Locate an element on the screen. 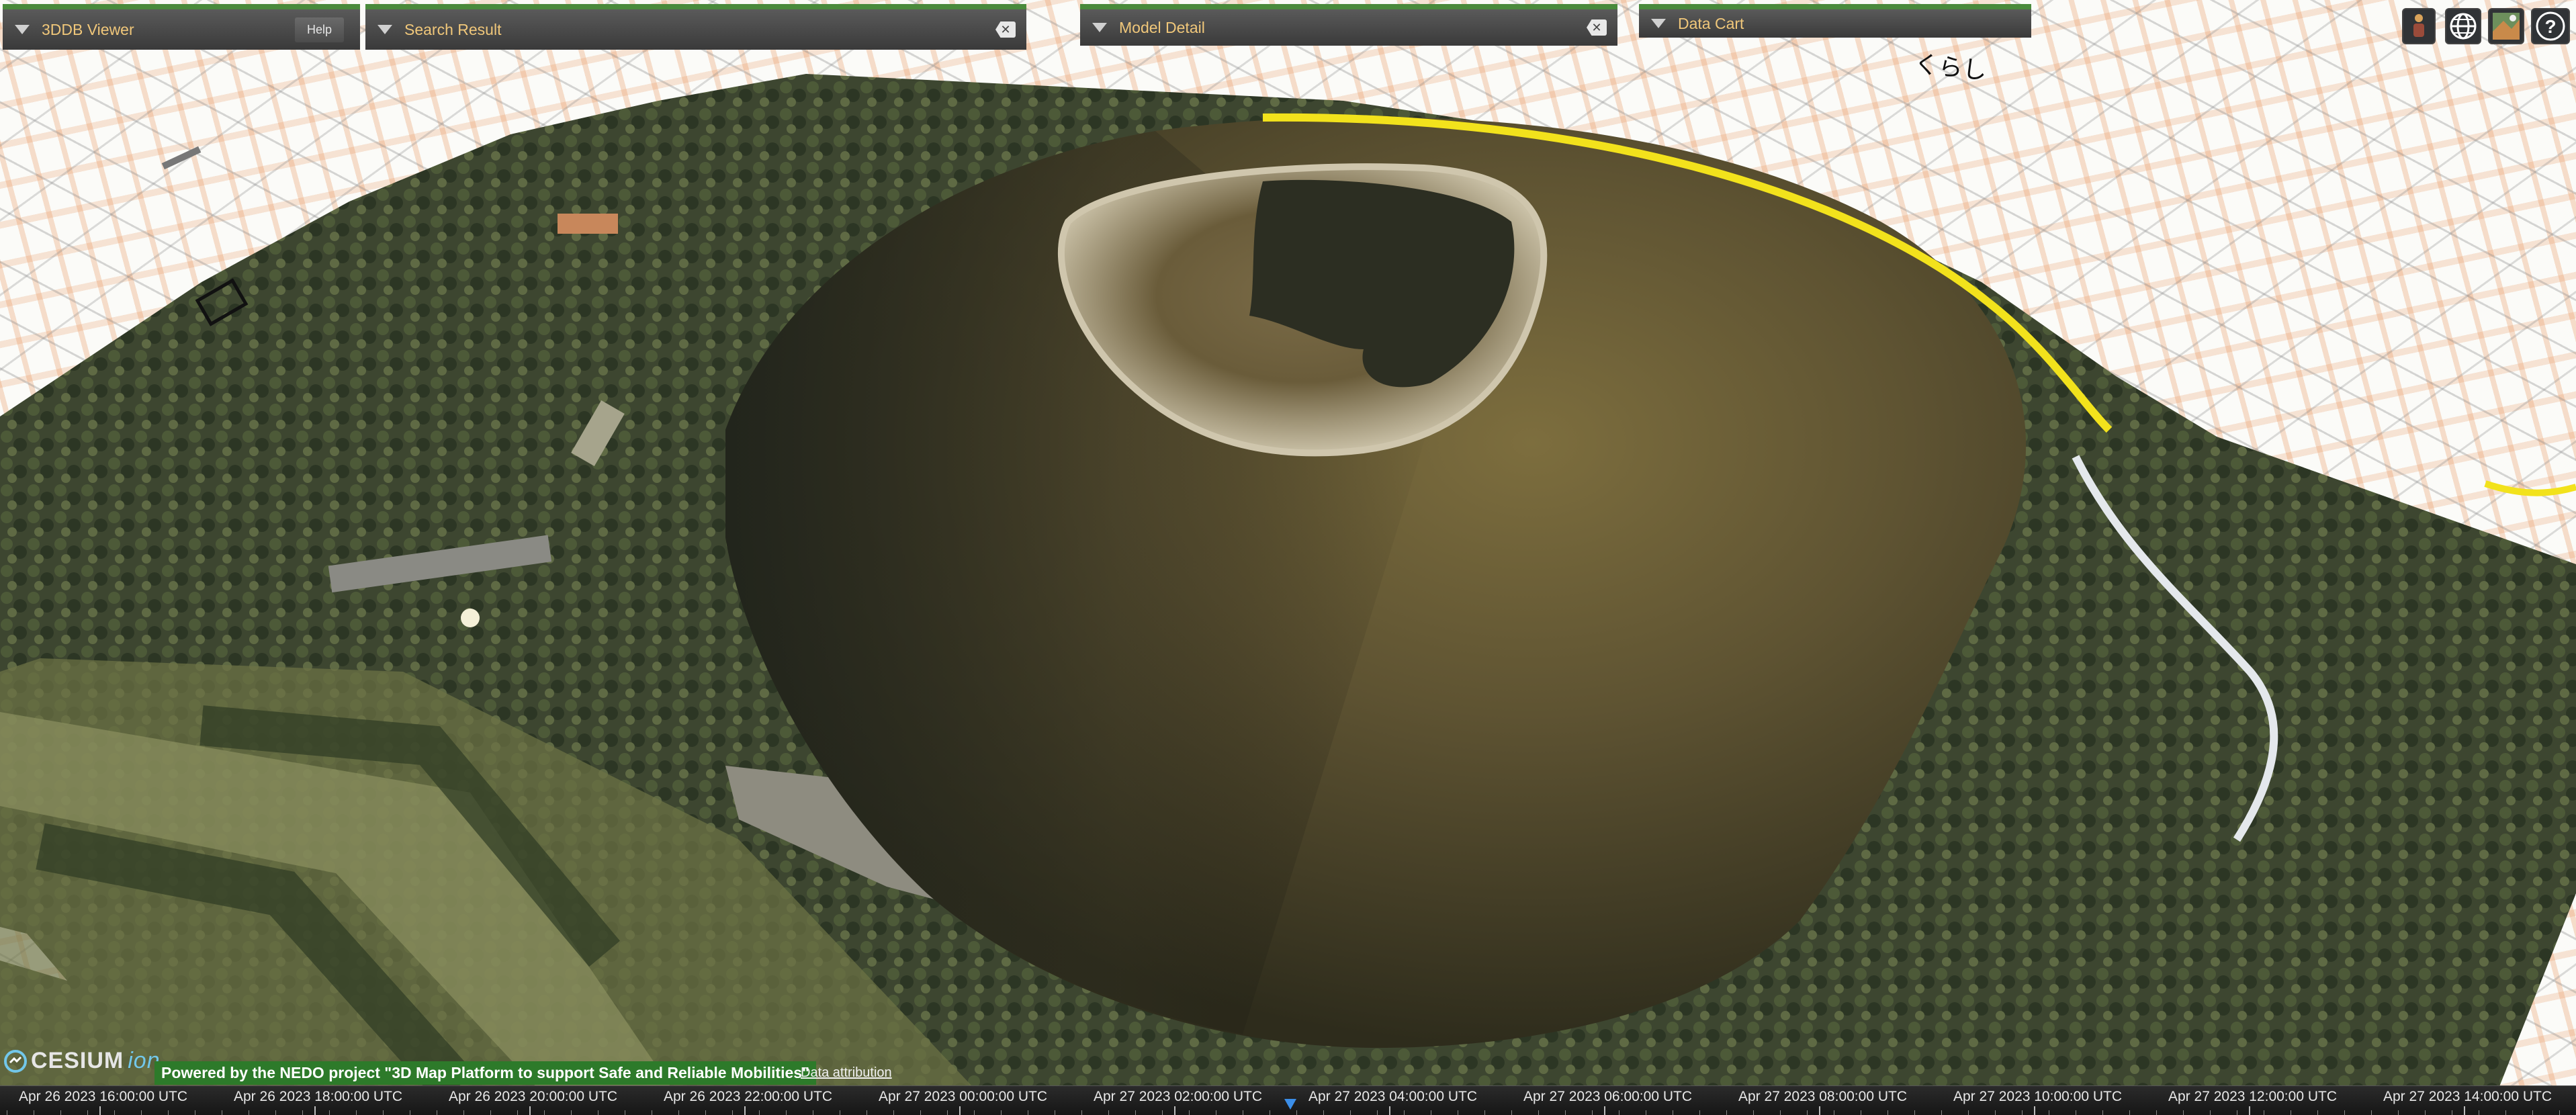 The height and width of the screenshot is (1115, 2576). base-layer-button is located at coordinates (2506, 26).